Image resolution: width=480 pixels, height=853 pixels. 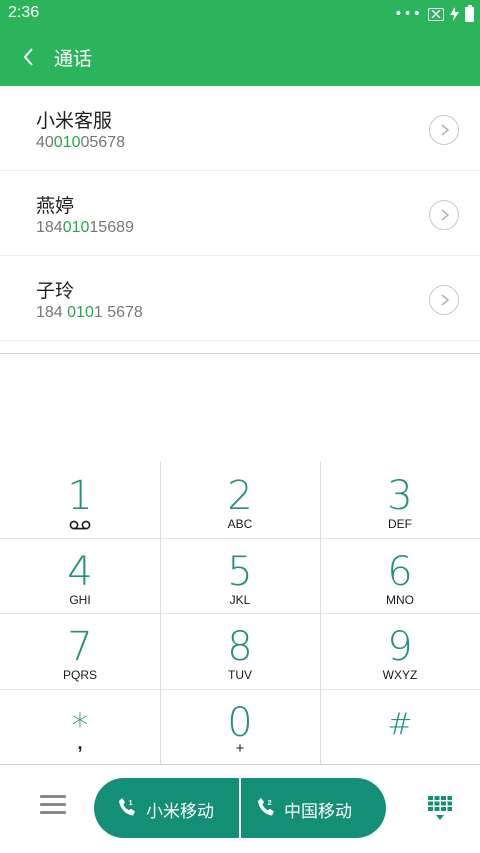 What do you see at coordinates (400, 524) in the screenshot?
I see `key-letters: DEF` at bounding box center [400, 524].